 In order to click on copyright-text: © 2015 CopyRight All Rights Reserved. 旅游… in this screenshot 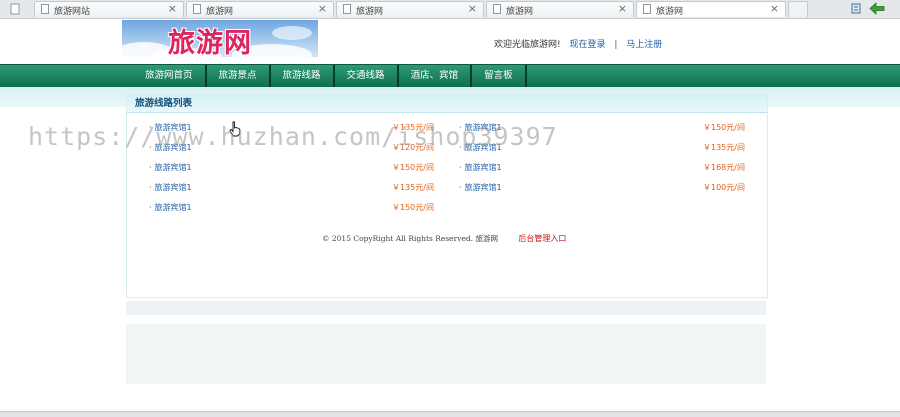, I will do `click(410, 238)`.